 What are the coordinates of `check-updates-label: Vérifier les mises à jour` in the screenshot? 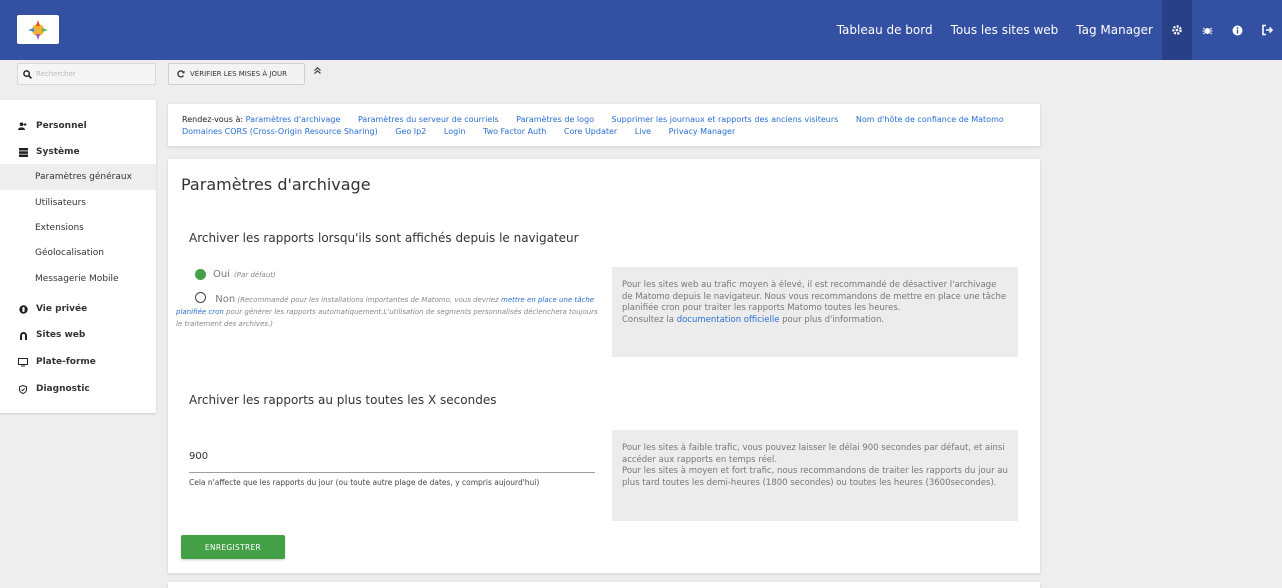 It's located at (238, 74).